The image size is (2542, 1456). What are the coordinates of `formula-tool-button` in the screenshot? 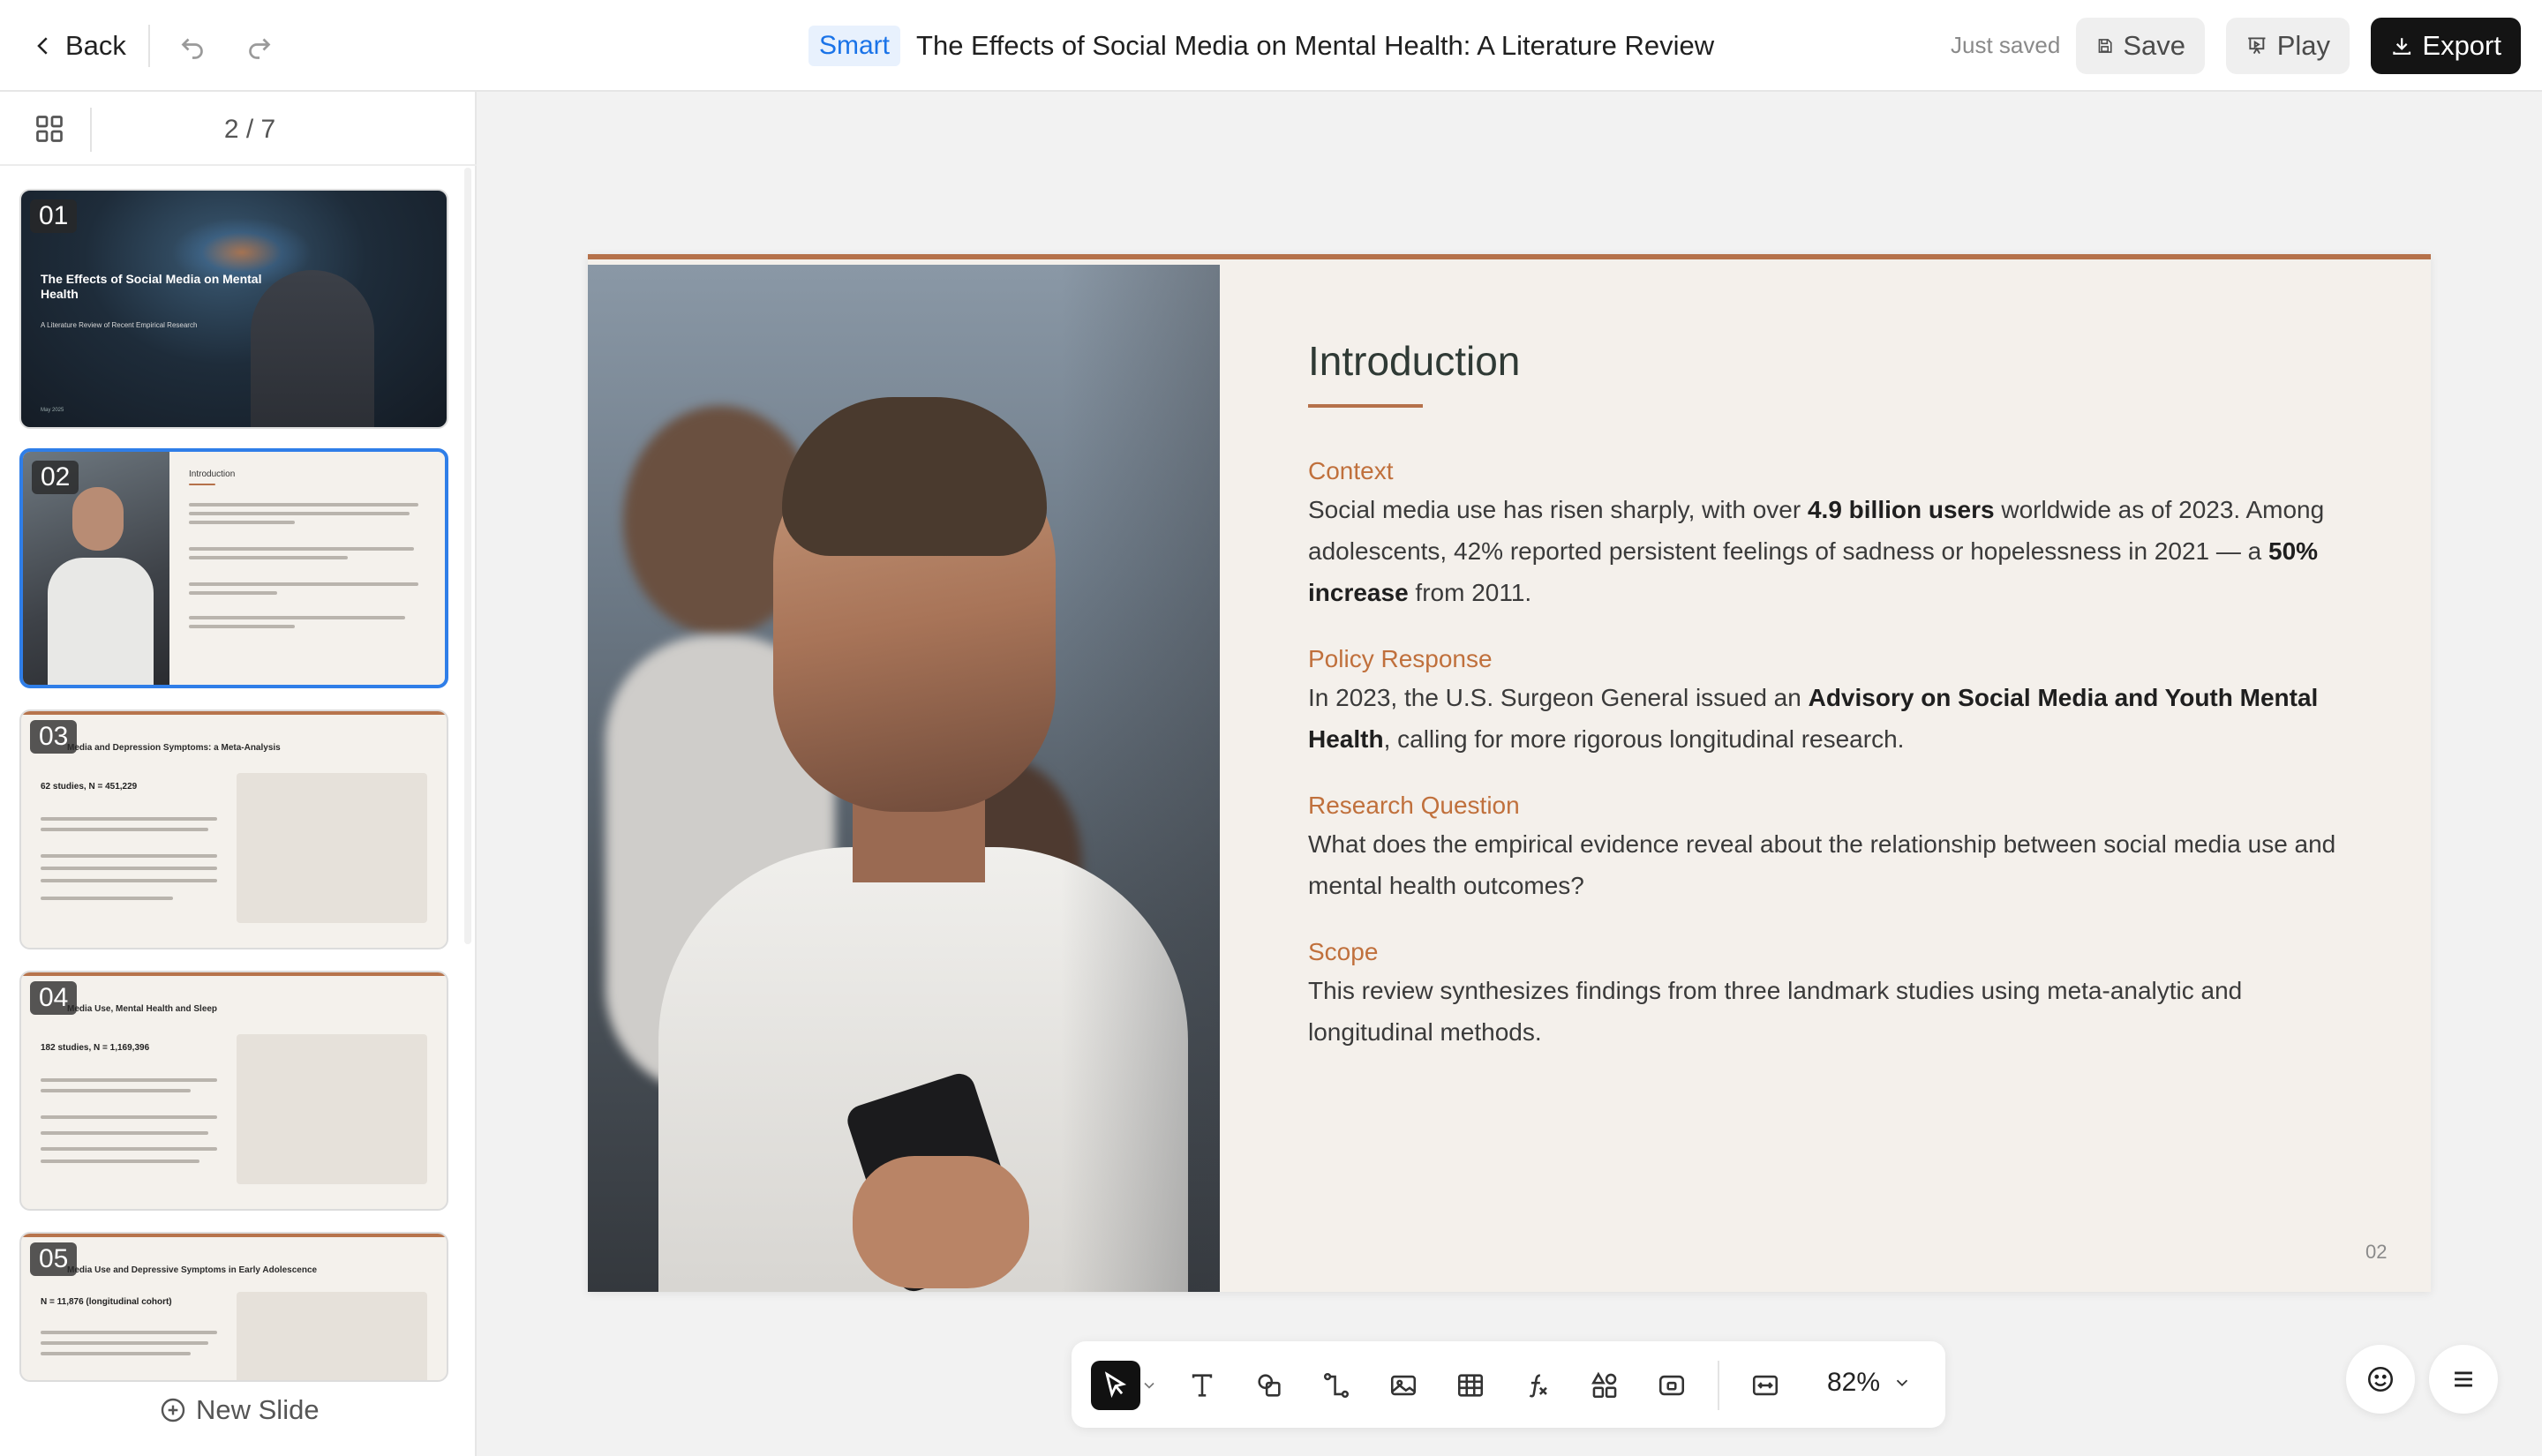 It's located at (1537, 1385).